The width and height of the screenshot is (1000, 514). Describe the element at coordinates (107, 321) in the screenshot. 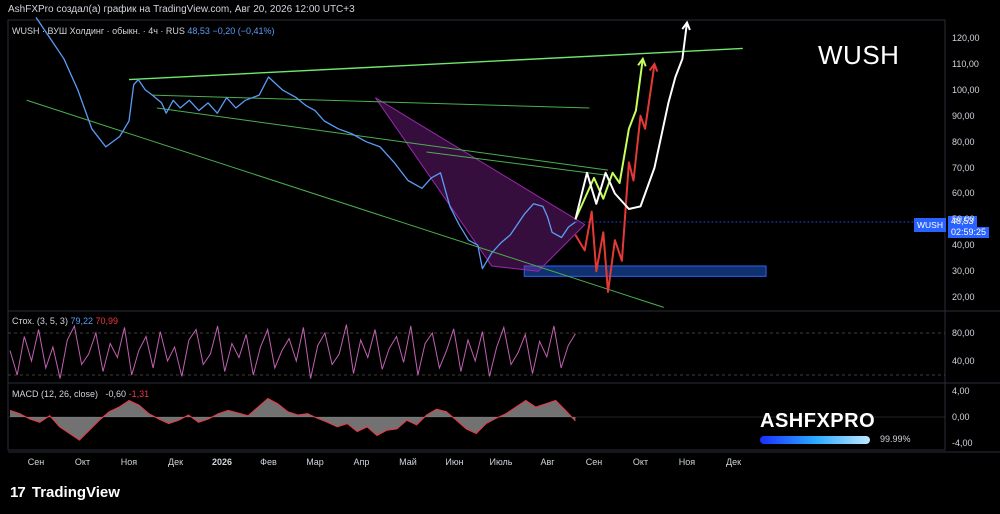

I see `stoch-d: 70,99` at that location.